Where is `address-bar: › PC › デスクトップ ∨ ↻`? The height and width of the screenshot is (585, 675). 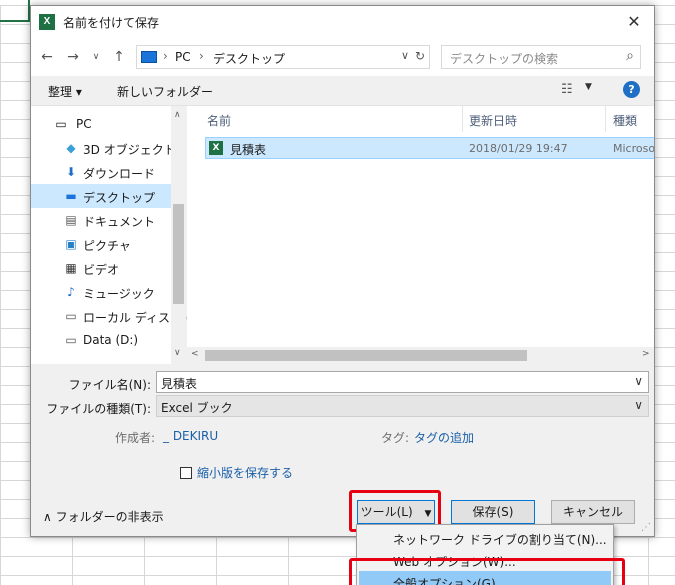
address-bar: › PC › デスクトップ ∨ ↻ is located at coordinates (283, 57).